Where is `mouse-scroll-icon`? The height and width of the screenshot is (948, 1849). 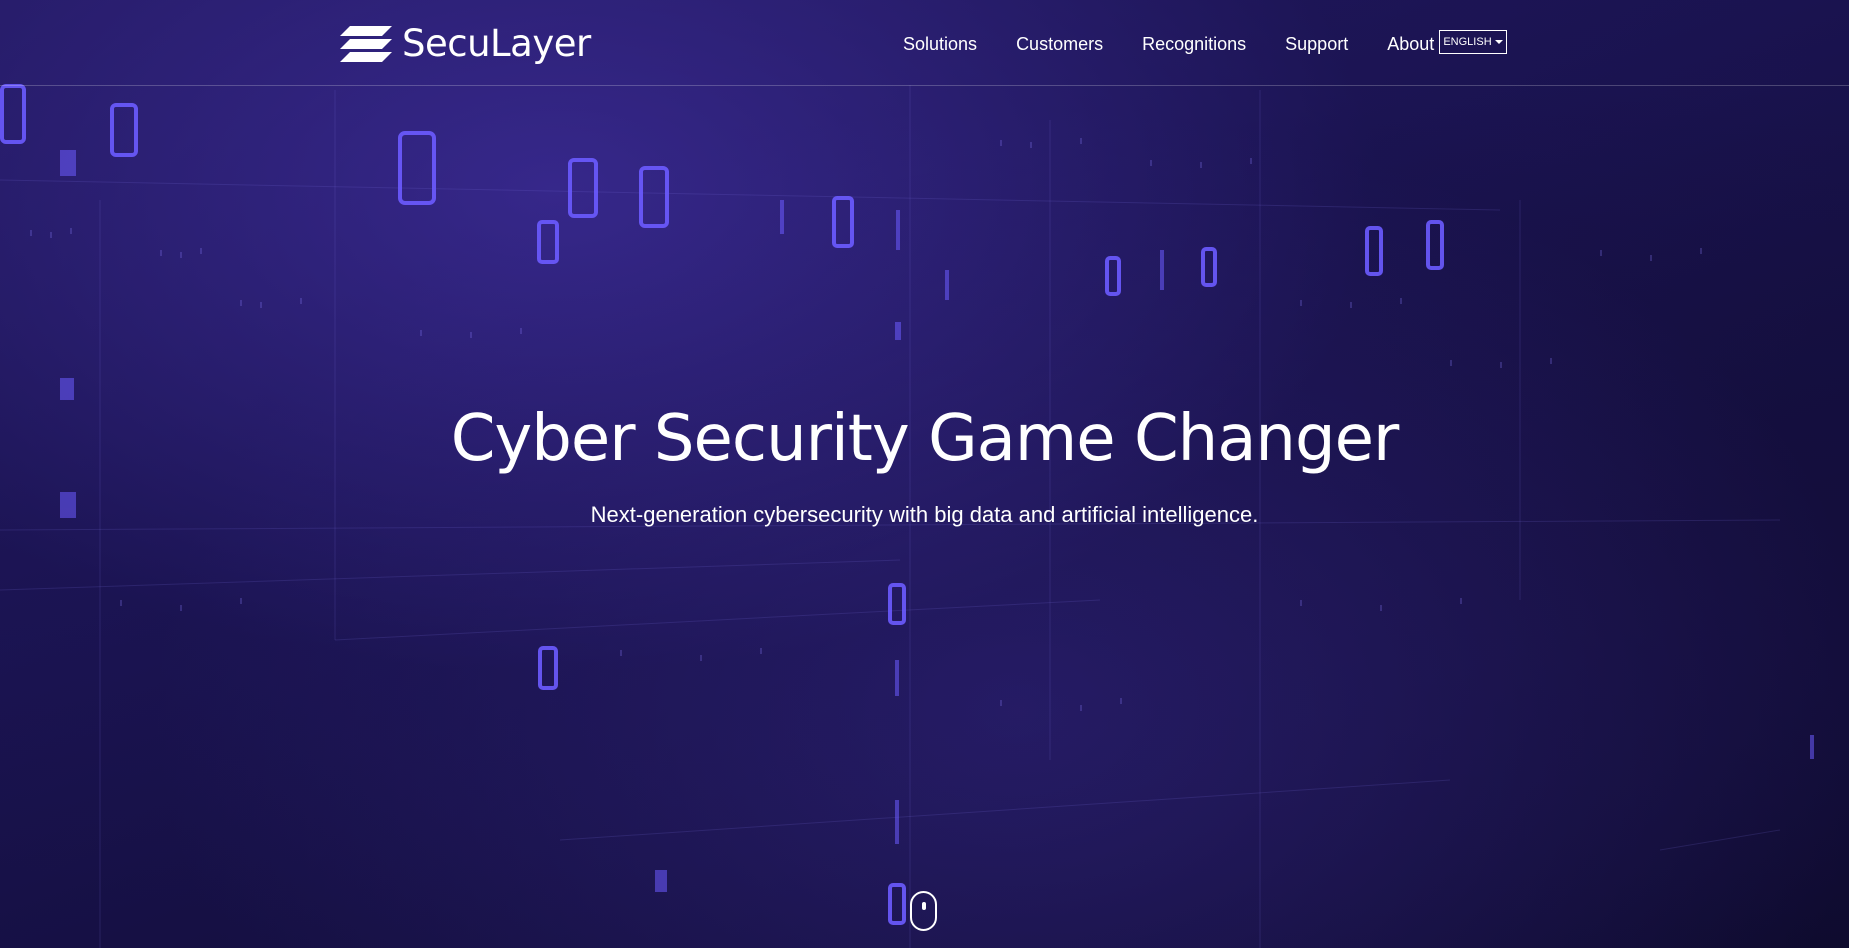 mouse-scroll-icon is located at coordinates (923, 911).